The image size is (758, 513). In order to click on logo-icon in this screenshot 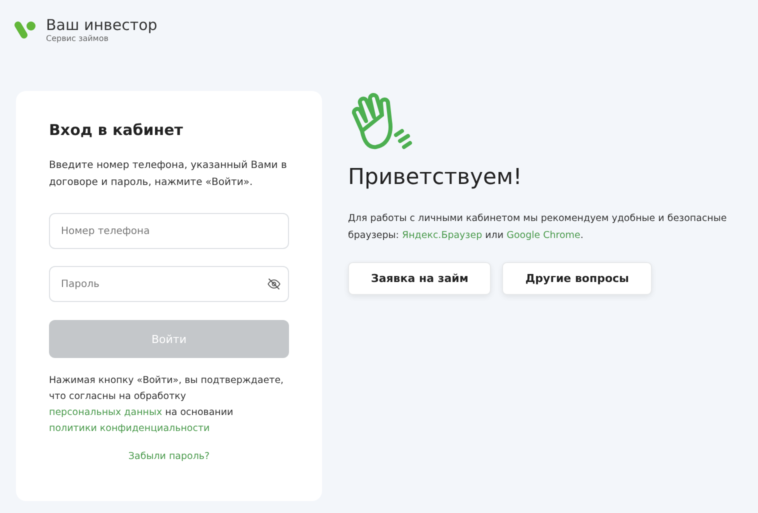, I will do `click(26, 30)`.